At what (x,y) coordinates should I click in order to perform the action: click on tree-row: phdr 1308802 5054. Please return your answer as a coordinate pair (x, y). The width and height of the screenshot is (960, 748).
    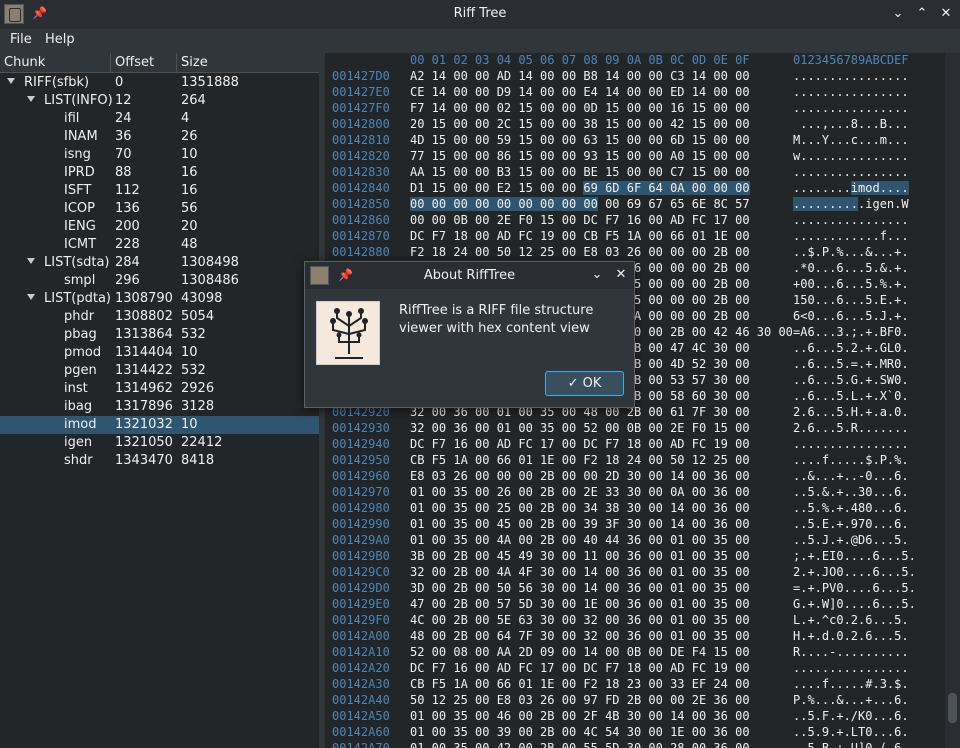
    Looking at the image, I should click on (159, 317).